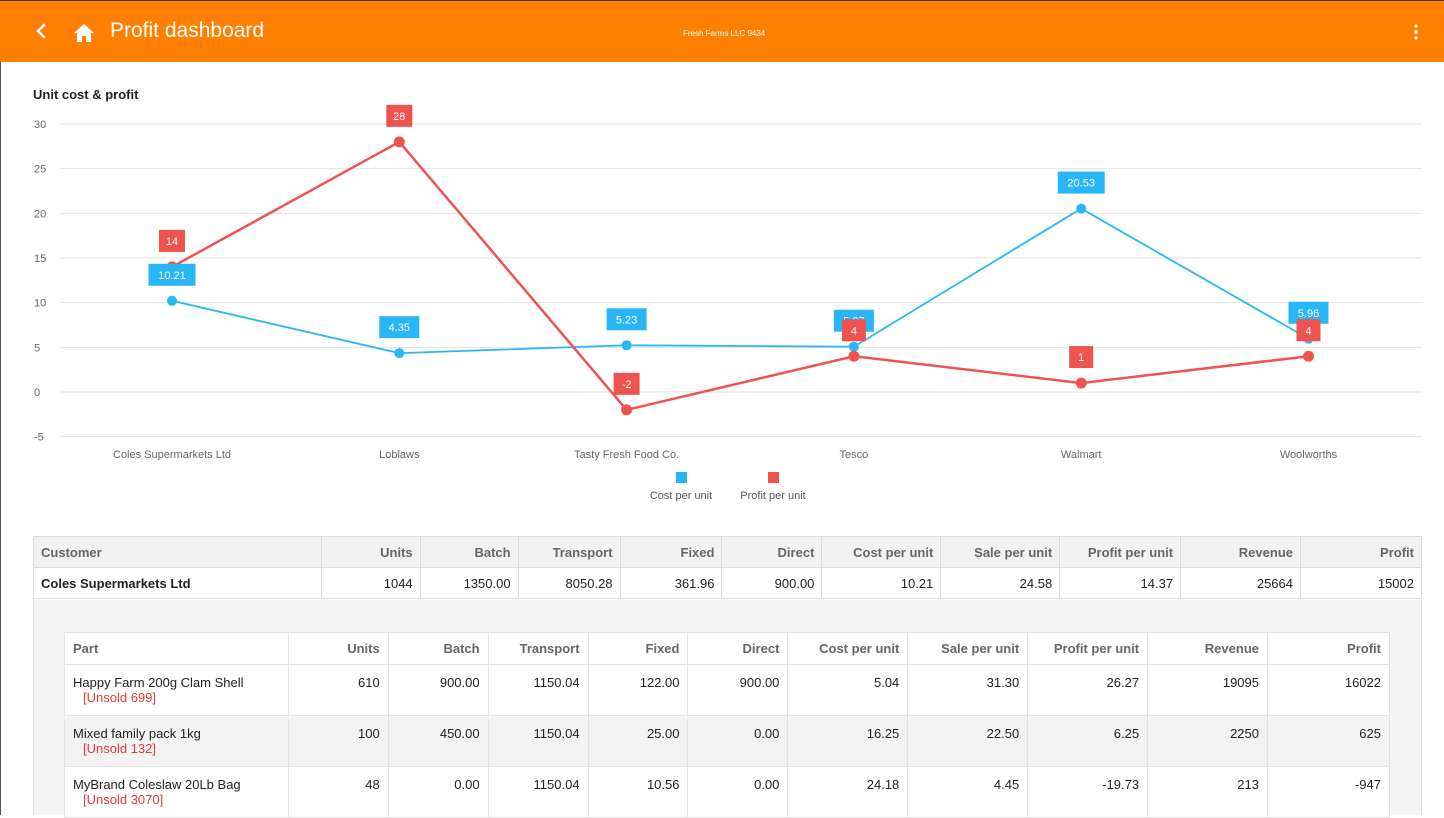 This screenshot has width=1444, height=818. I want to click on cell-revenue: 2250, so click(1207, 741).